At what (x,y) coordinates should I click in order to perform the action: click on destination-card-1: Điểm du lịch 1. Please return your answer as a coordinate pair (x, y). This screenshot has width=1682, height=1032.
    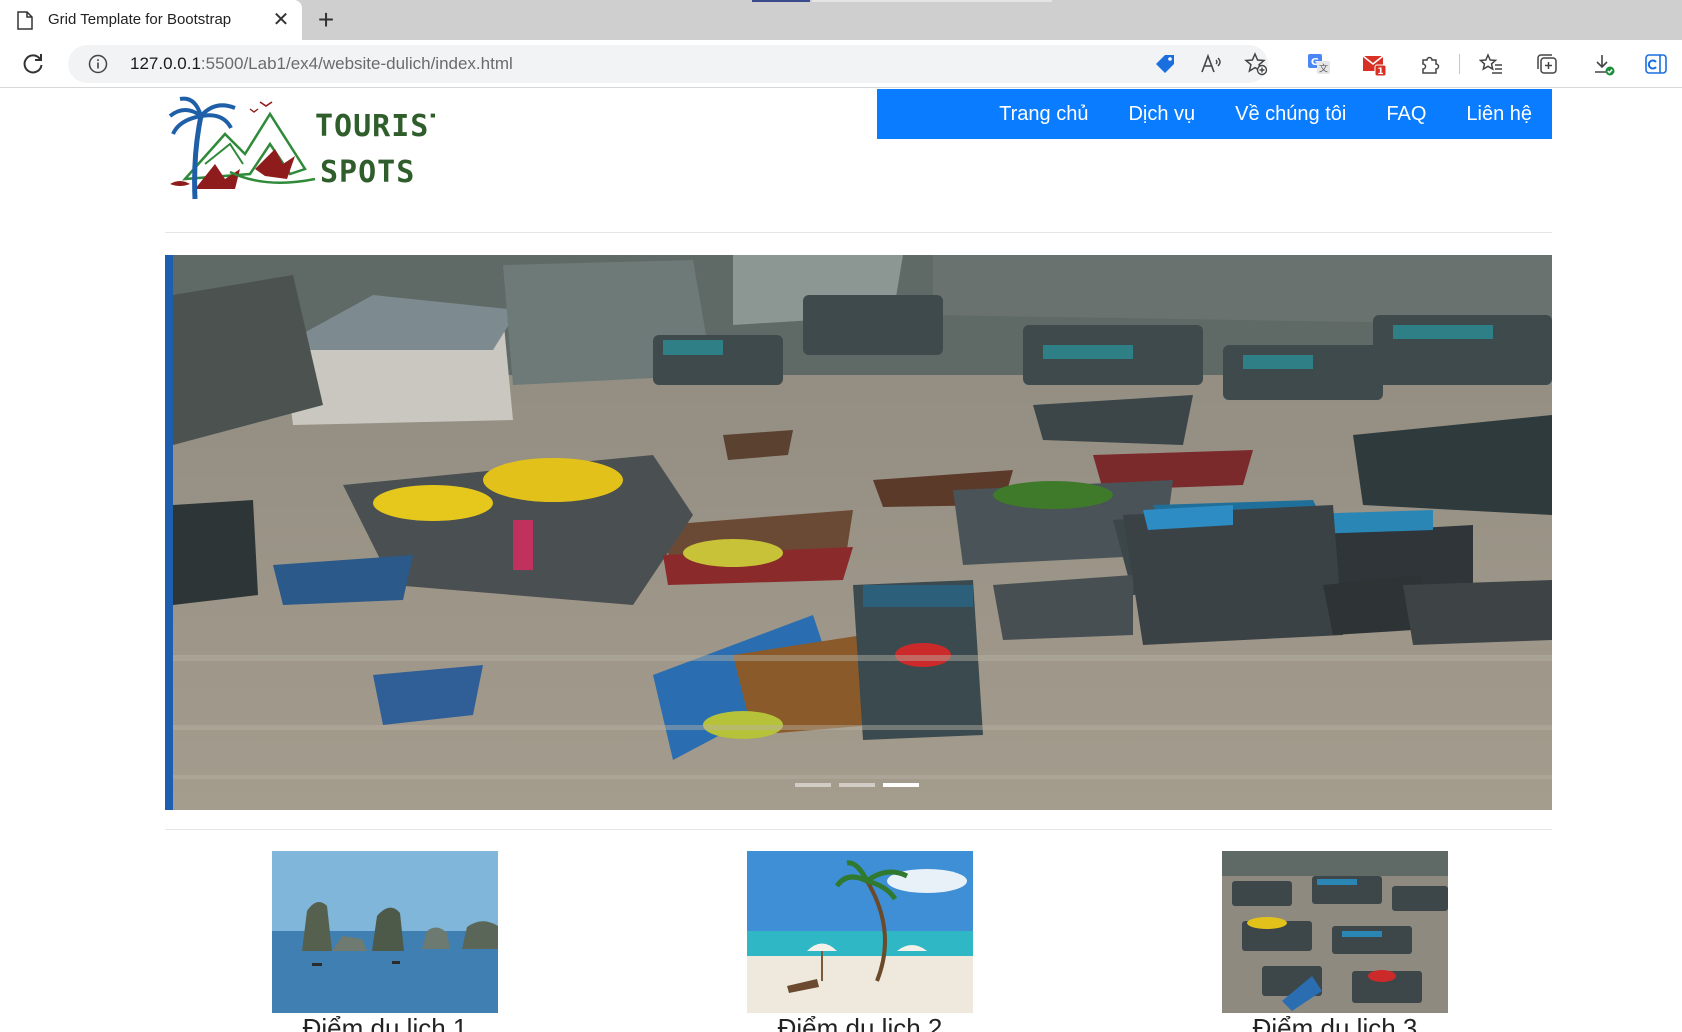
    Looking at the image, I should click on (385, 941).